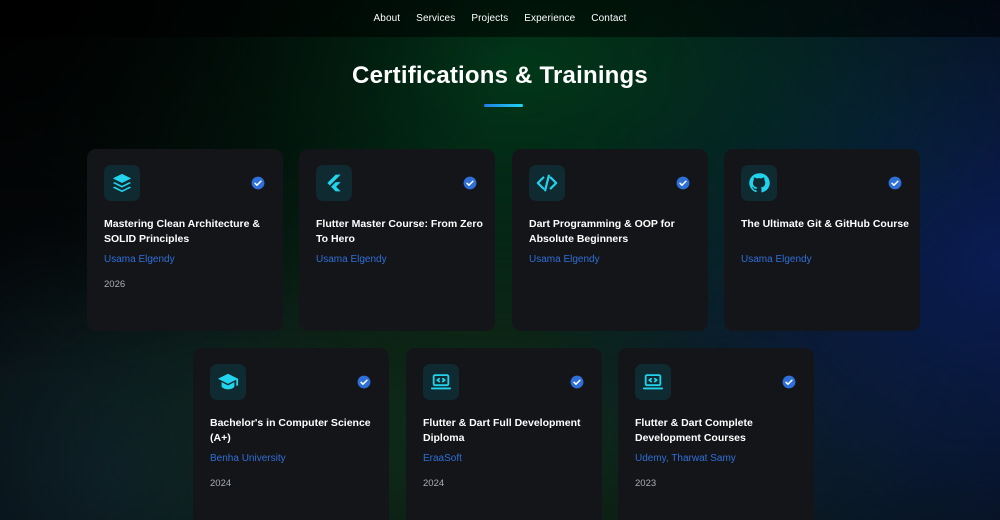 This screenshot has height=520, width=1000. Describe the element at coordinates (435, 18) in the screenshot. I see `nav-services: Services` at that location.